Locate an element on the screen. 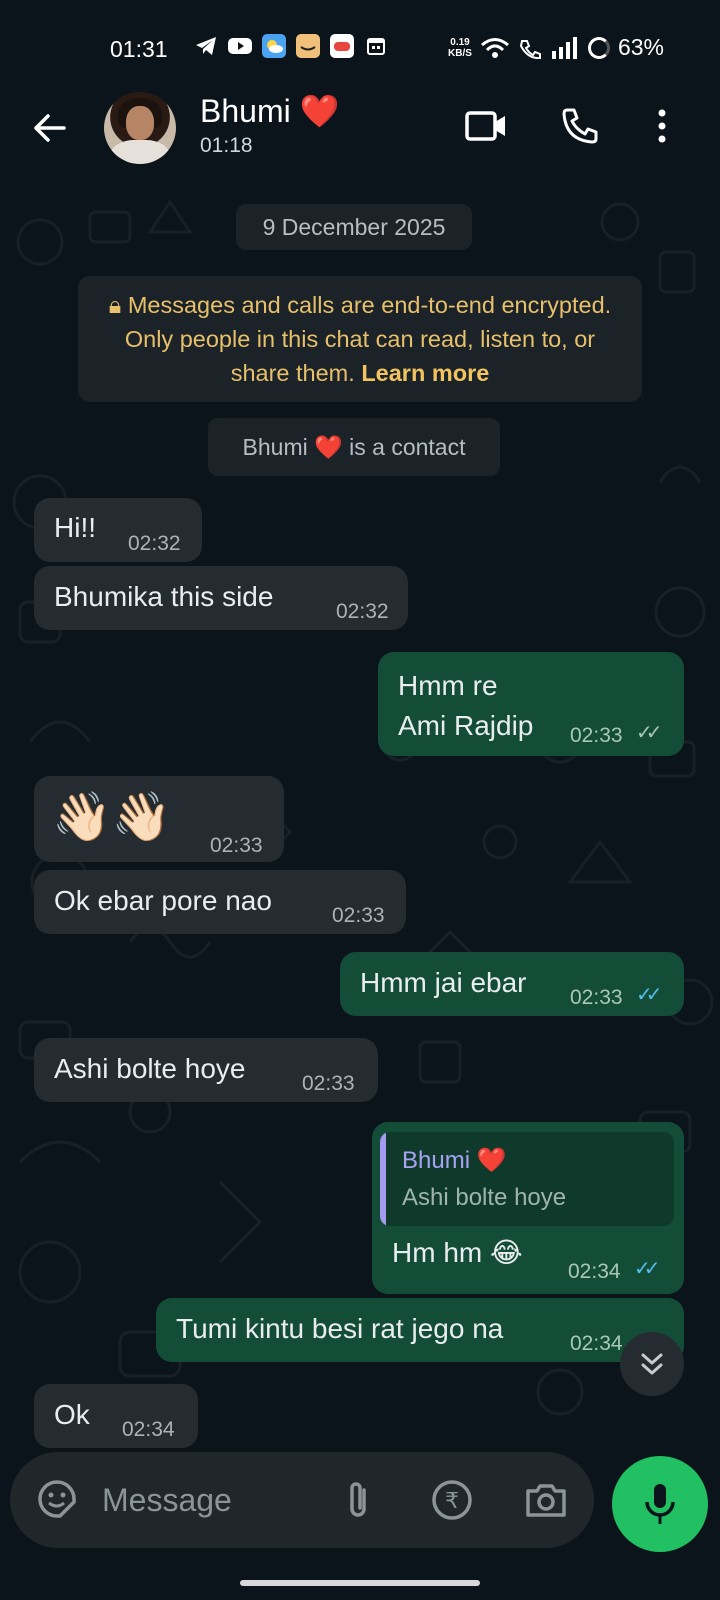  last-seen: 01:18 is located at coordinates (226, 145).